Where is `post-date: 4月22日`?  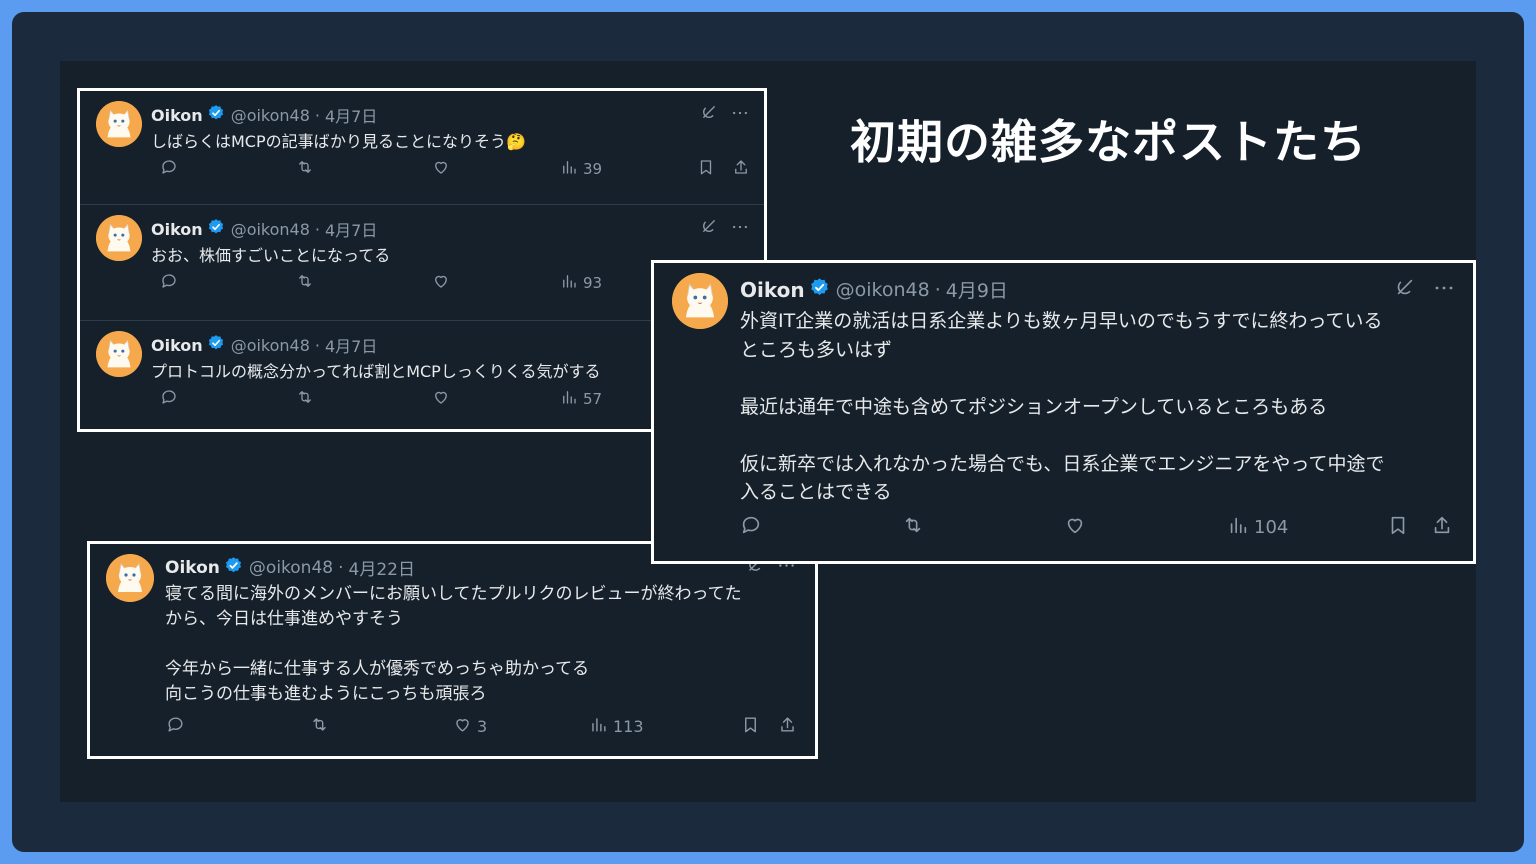 post-date: 4月22日 is located at coordinates (382, 567).